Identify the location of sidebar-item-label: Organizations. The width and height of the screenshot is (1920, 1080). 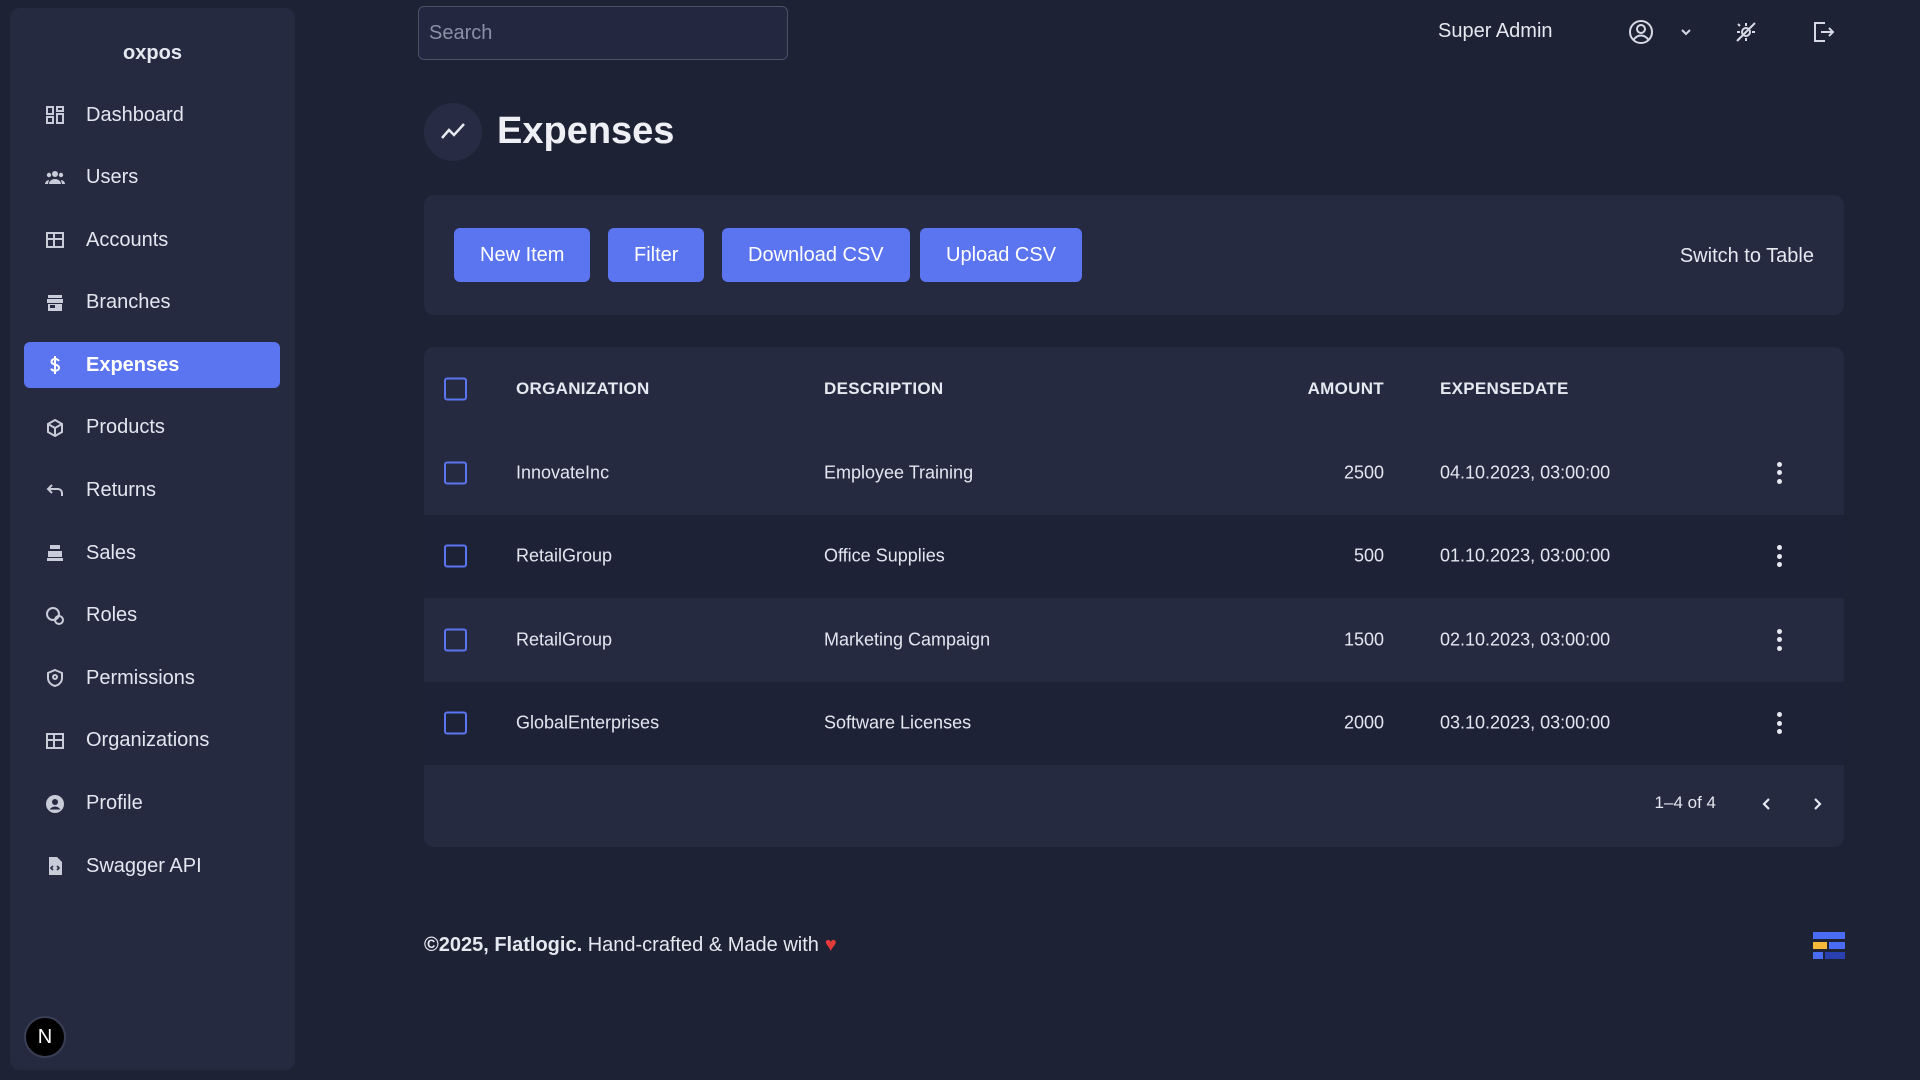
(148, 740).